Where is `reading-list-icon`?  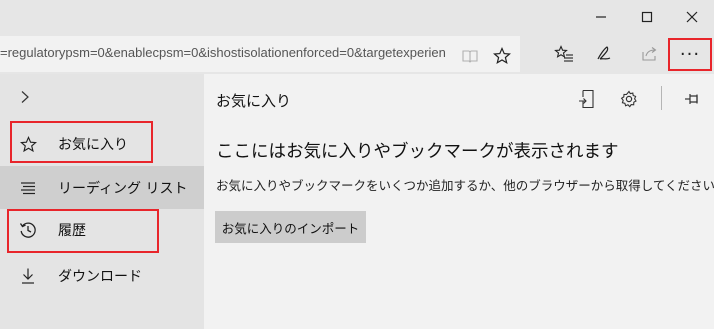 reading-list-icon is located at coordinates (28, 188).